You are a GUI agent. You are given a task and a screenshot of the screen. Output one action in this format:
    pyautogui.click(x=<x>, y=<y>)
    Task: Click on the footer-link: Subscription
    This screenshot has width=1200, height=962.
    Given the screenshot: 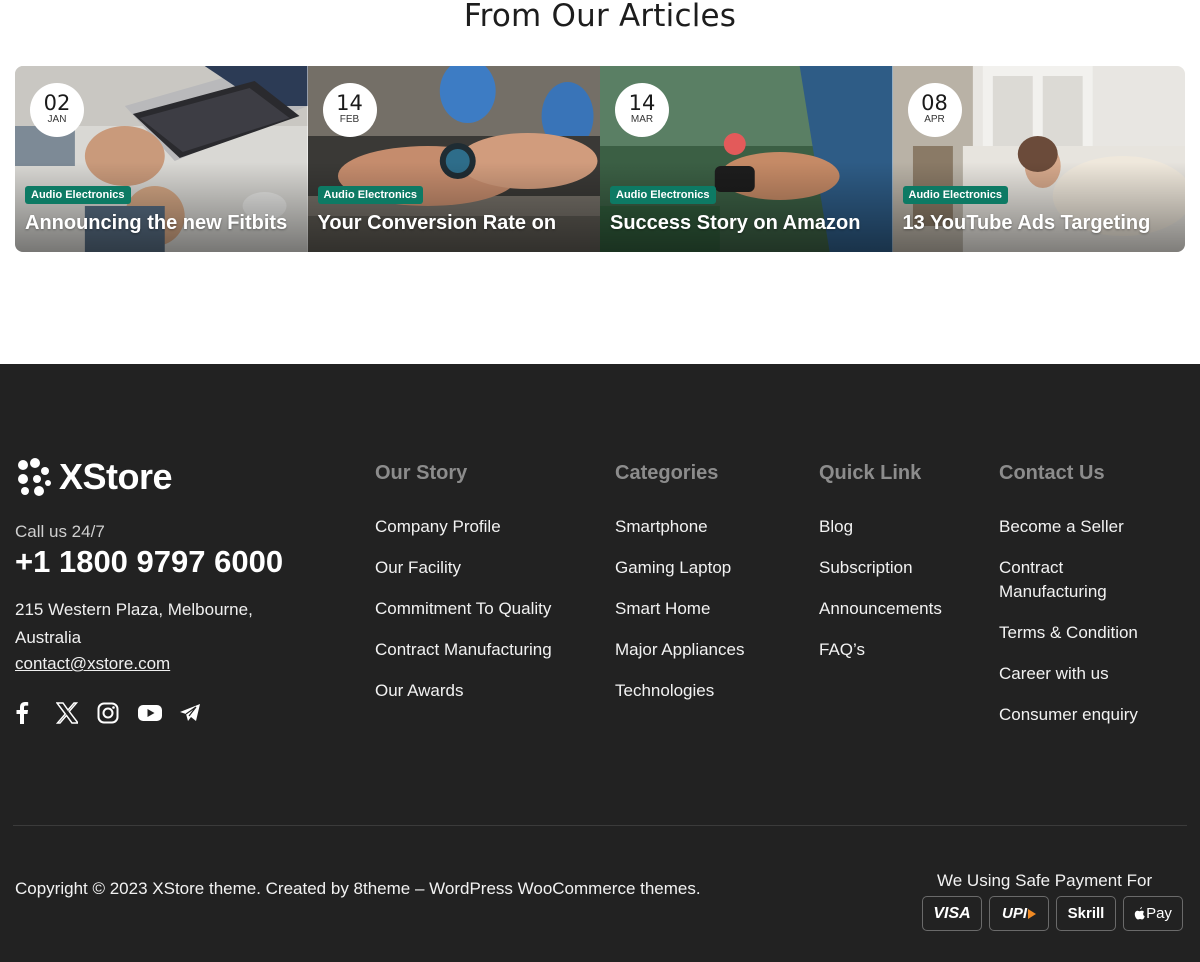 What is the action you would take?
    pyautogui.click(x=880, y=568)
    